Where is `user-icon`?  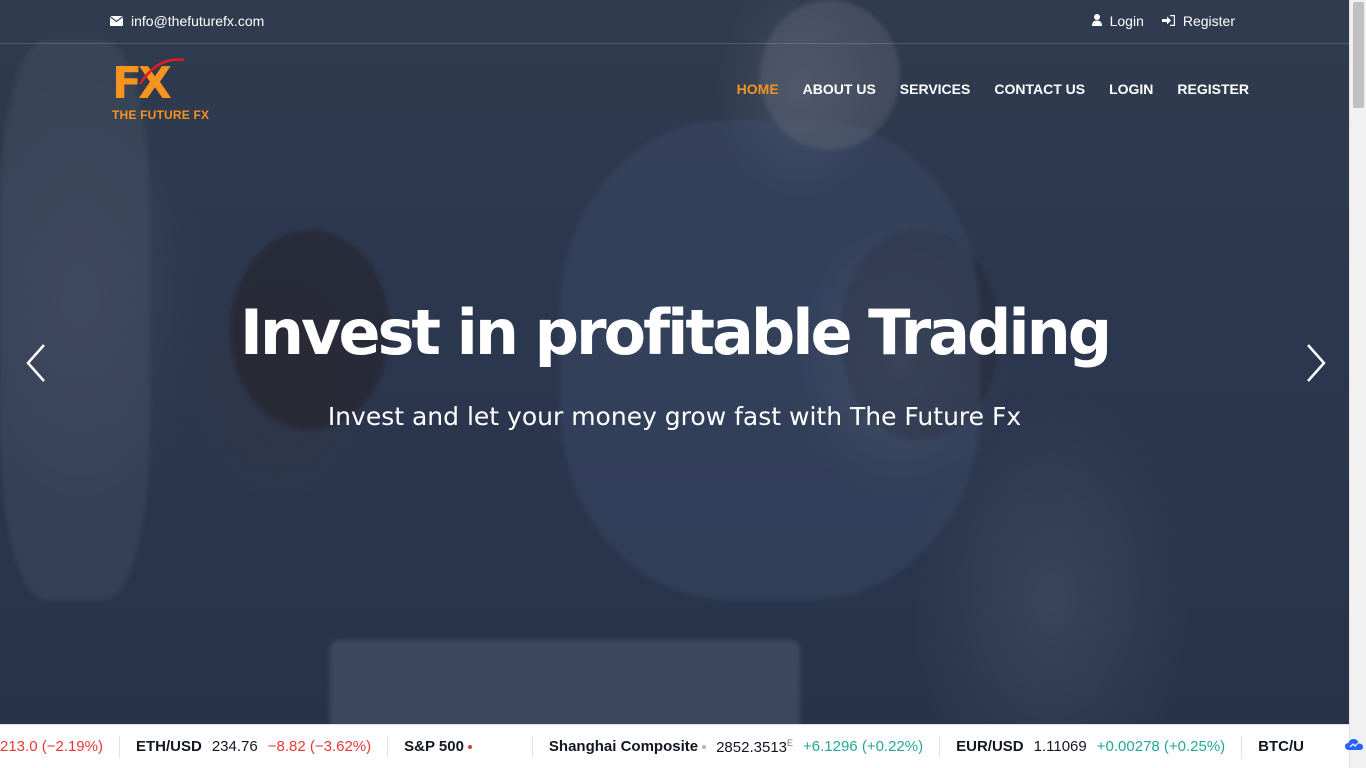 user-icon is located at coordinates (1096, 21).